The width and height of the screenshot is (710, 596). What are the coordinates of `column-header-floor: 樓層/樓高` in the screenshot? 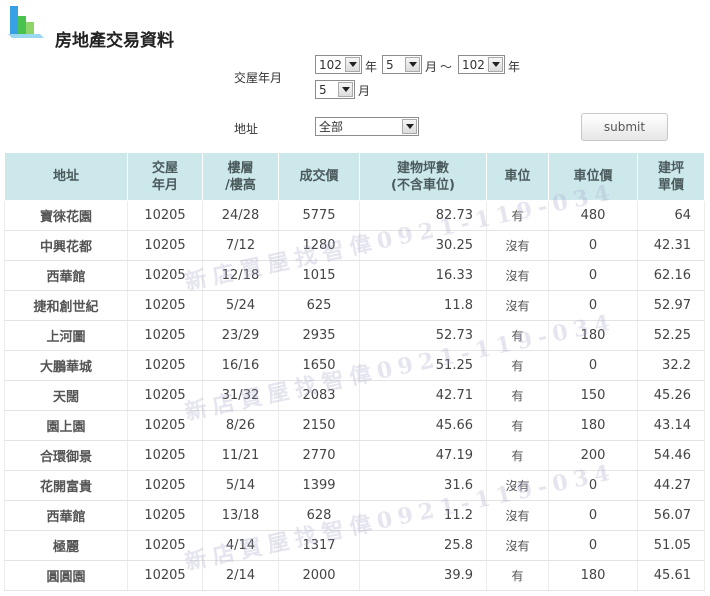 It's located at (240, 176).